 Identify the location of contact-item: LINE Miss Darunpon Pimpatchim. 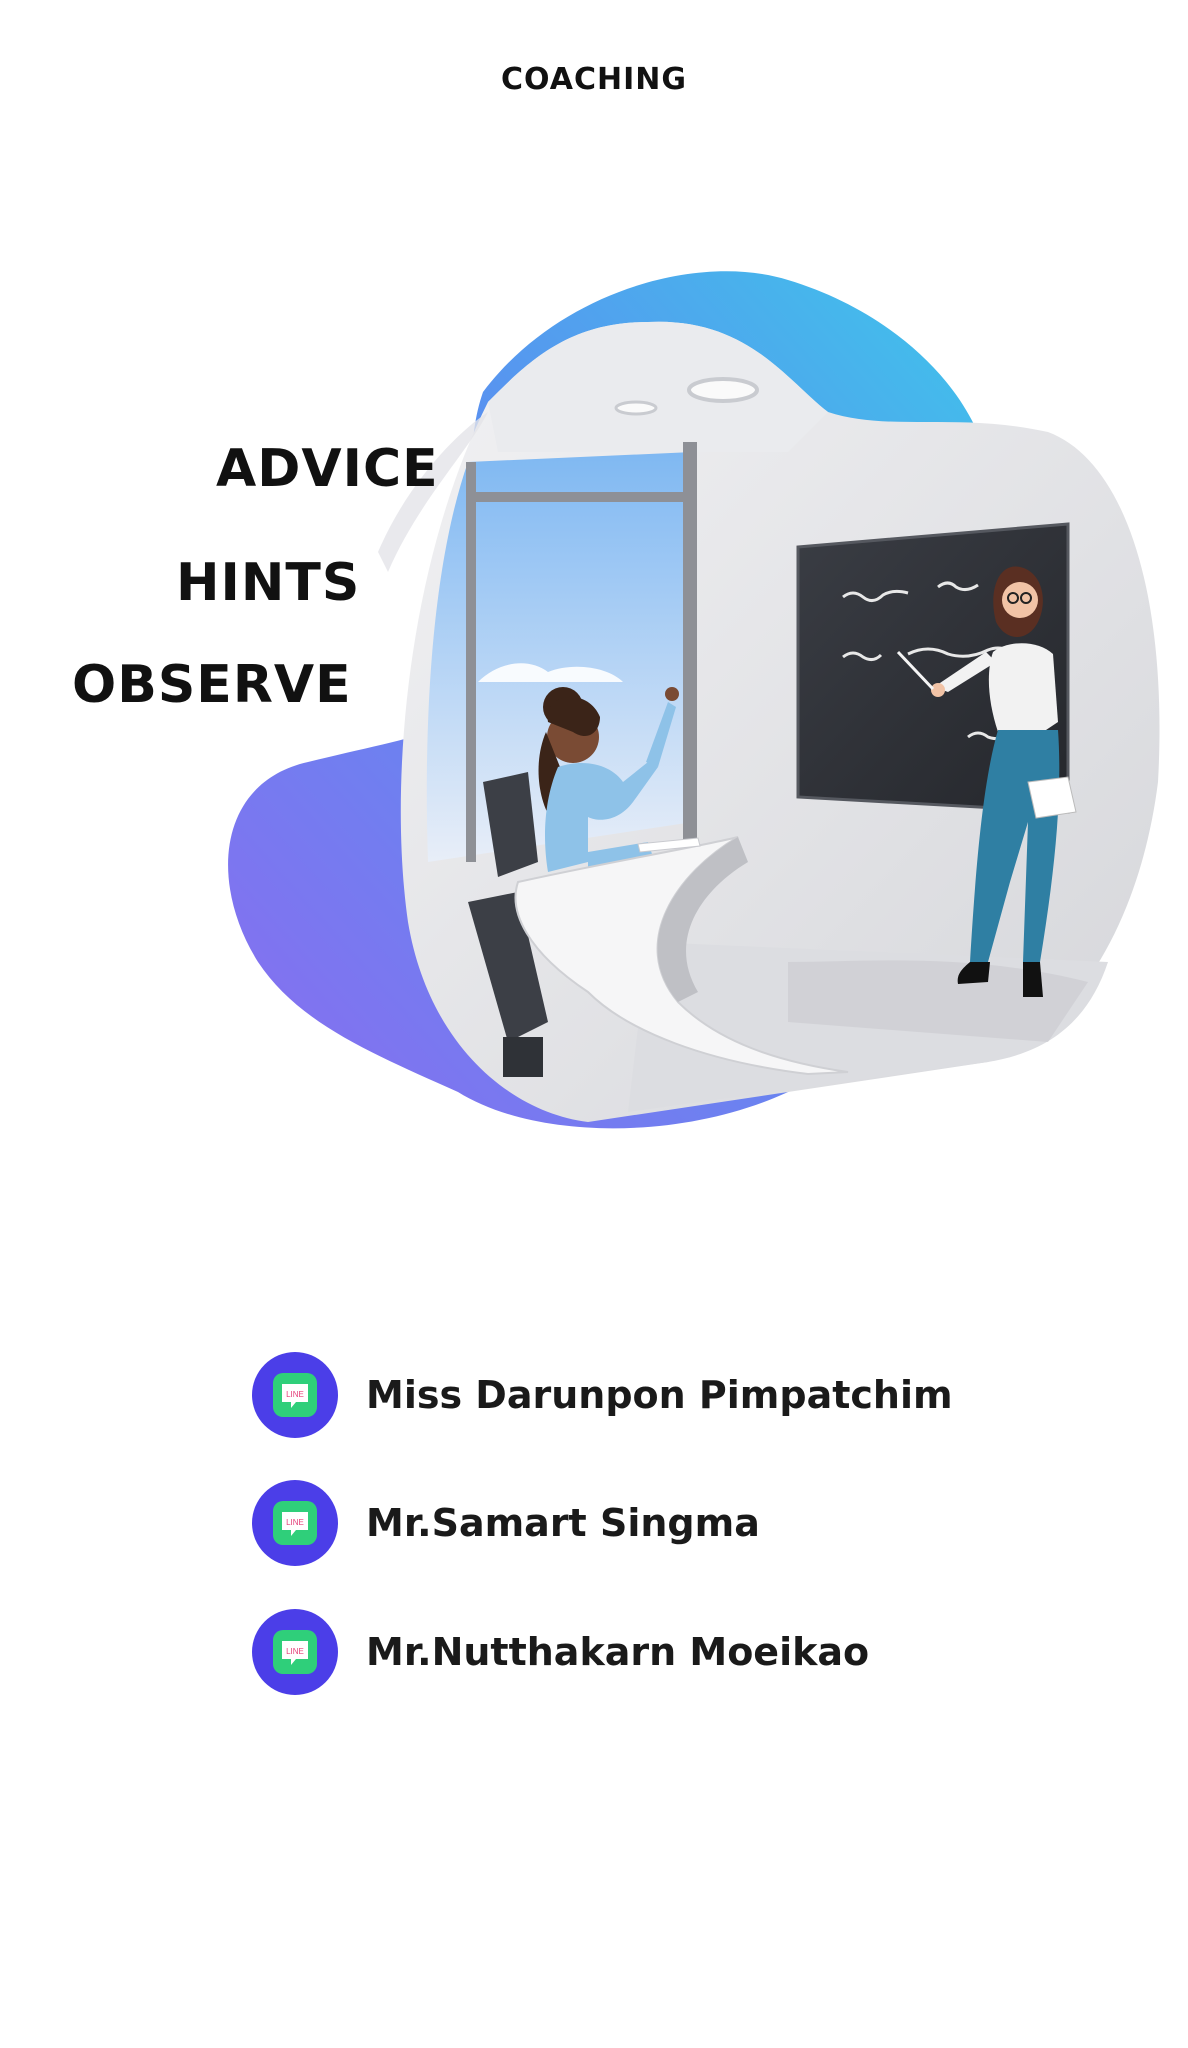
(602, 1395).